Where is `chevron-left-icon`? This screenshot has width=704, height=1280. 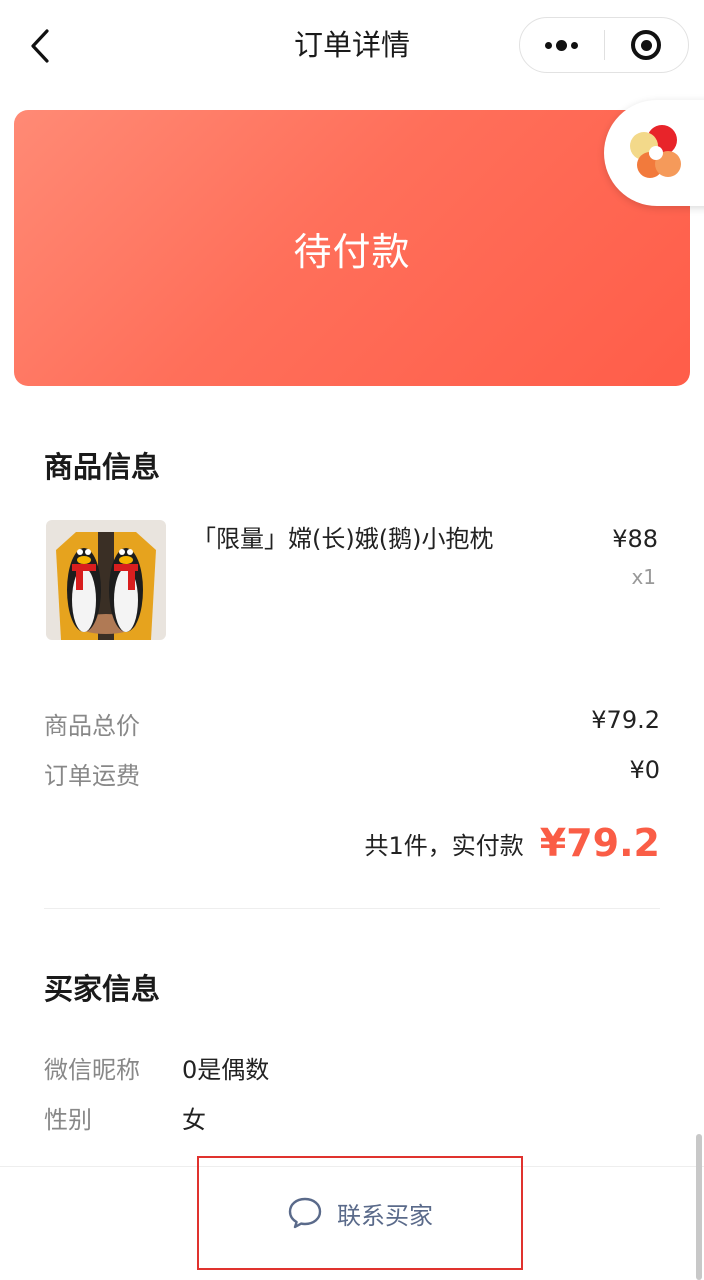
chevron-left-icon is located at coordinates (40, 46).